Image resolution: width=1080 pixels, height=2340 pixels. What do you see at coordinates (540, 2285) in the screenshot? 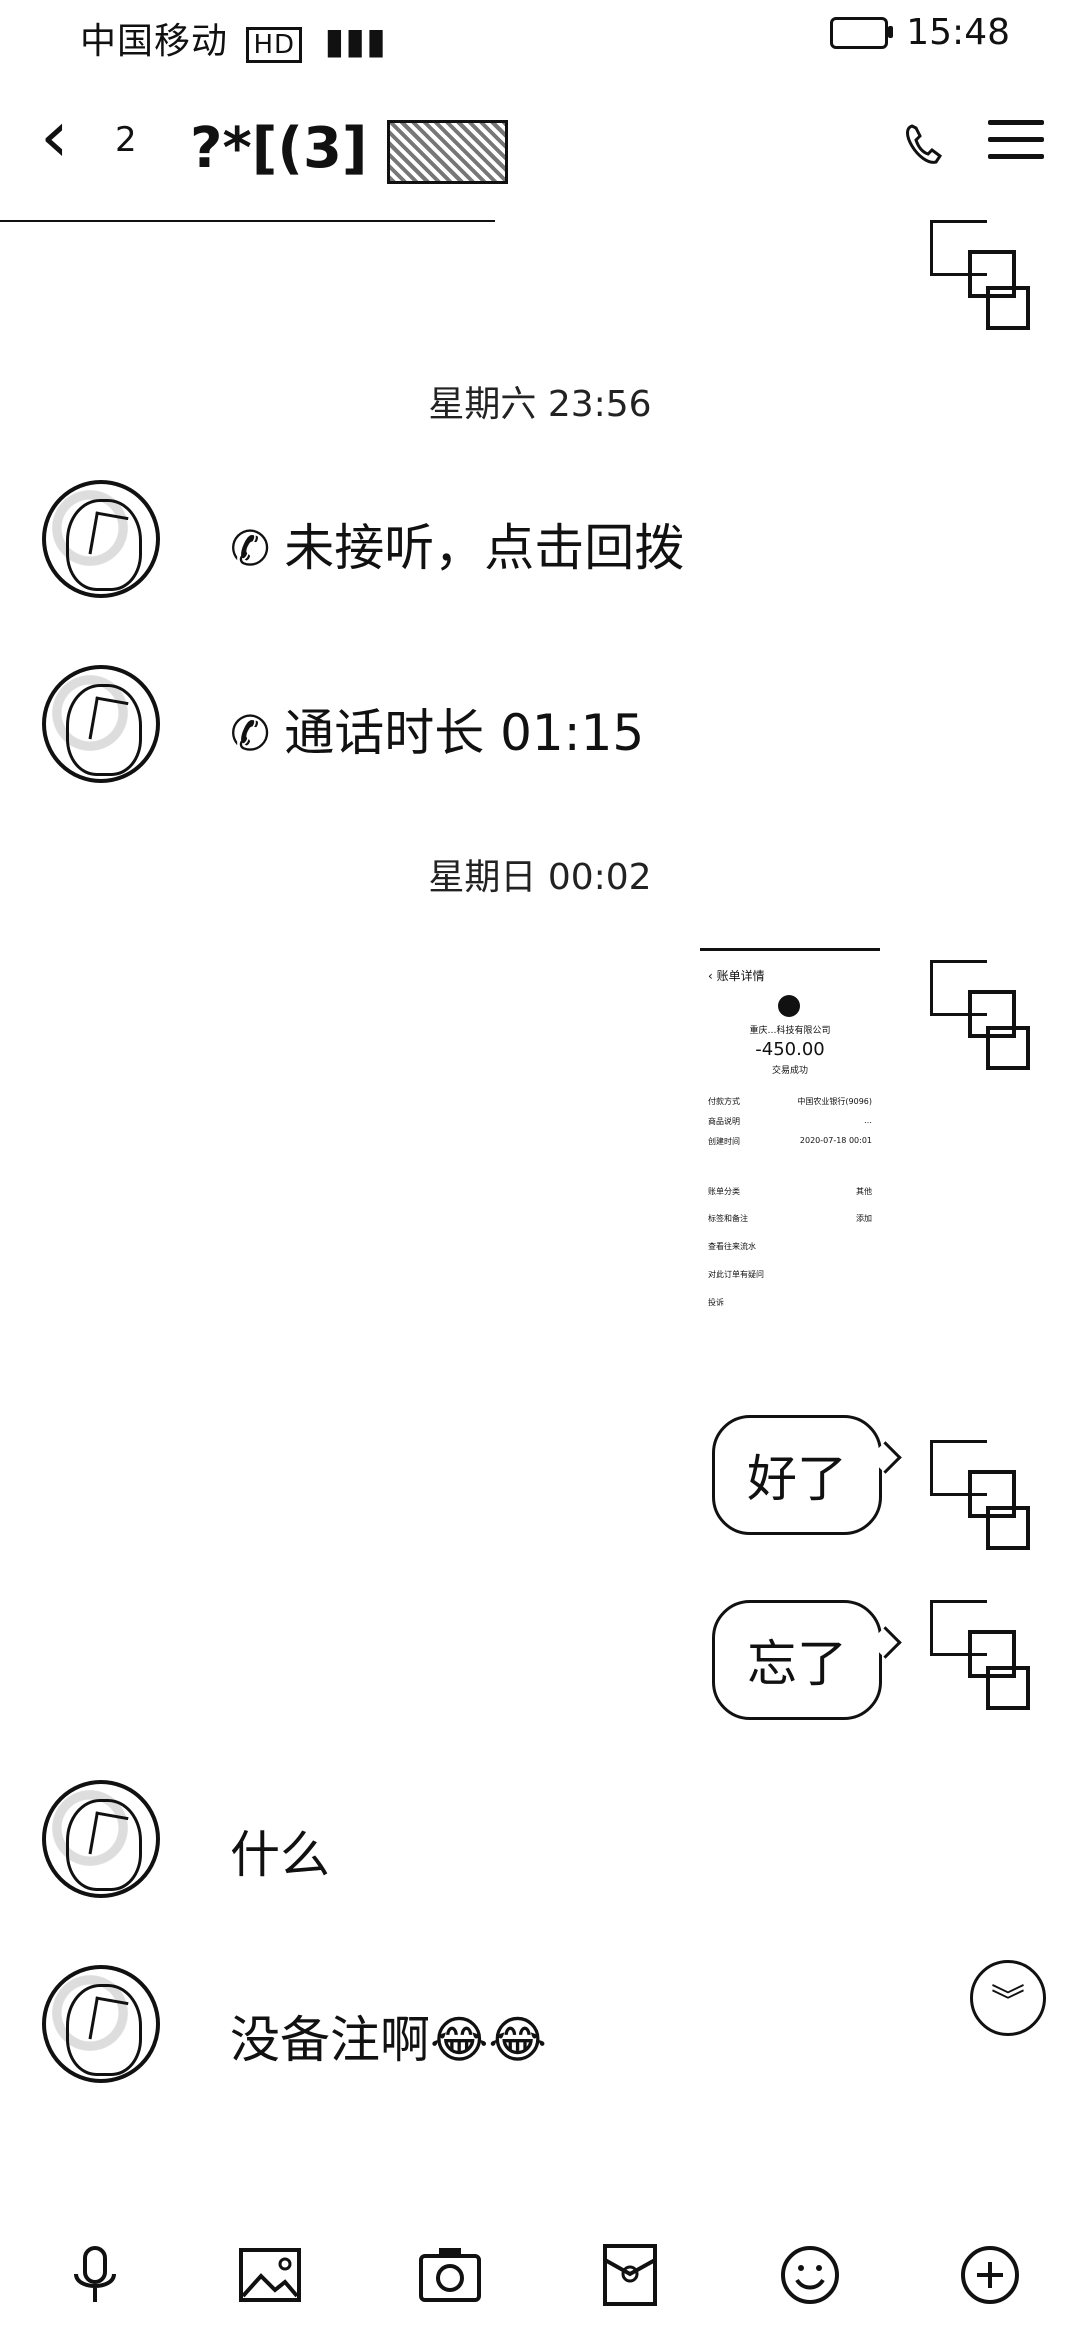
I see `input-toolbar` at bounding box center [540, 2285].